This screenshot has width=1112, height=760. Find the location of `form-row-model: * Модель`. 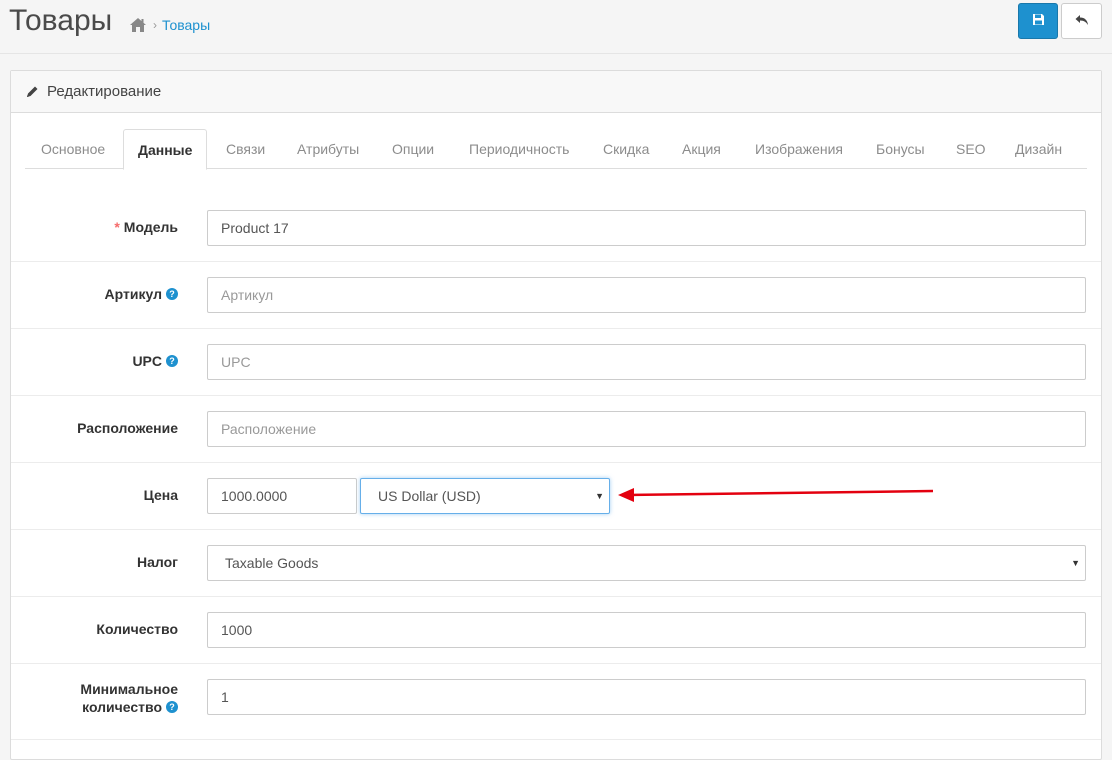

form-row-model: * Модель is located at coordinates (556, 228).